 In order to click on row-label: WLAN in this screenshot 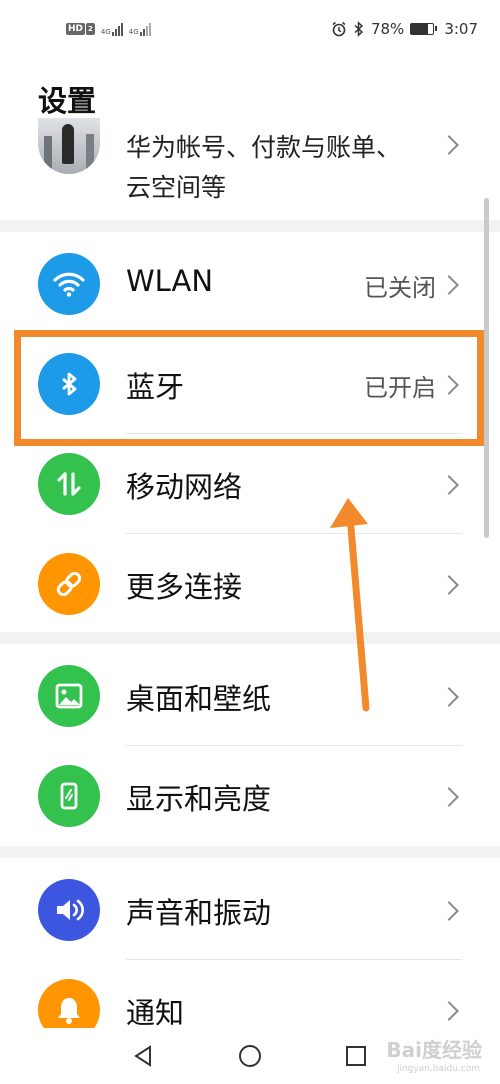, I will do `click(170, 281)`.